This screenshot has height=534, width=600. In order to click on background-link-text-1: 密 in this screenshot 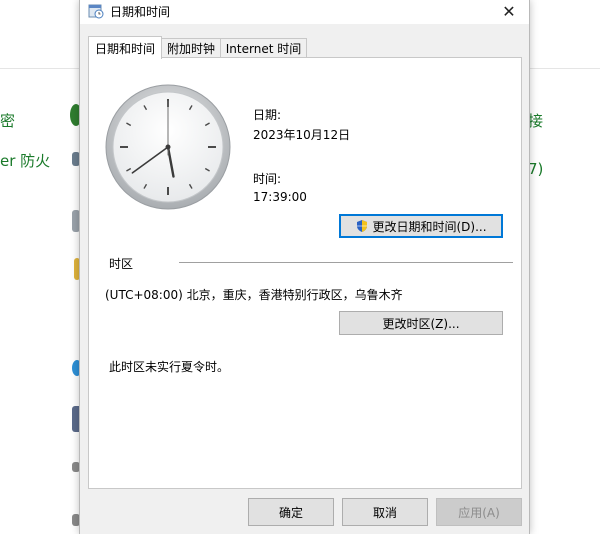, I will do `click(7, 120)`.